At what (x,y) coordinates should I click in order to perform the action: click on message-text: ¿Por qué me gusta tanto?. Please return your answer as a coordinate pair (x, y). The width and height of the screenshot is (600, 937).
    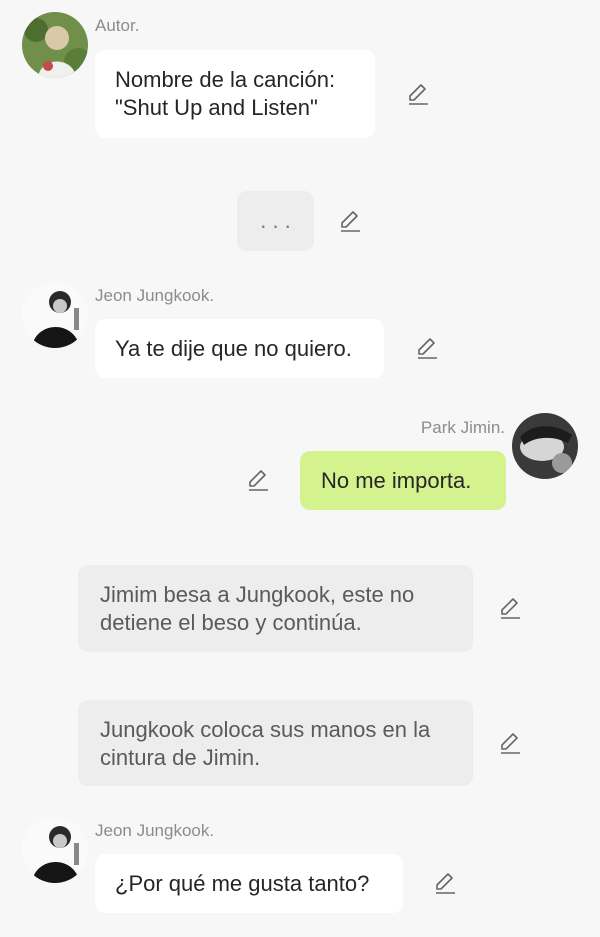
    Looking at the image, I should click on (242, 883).